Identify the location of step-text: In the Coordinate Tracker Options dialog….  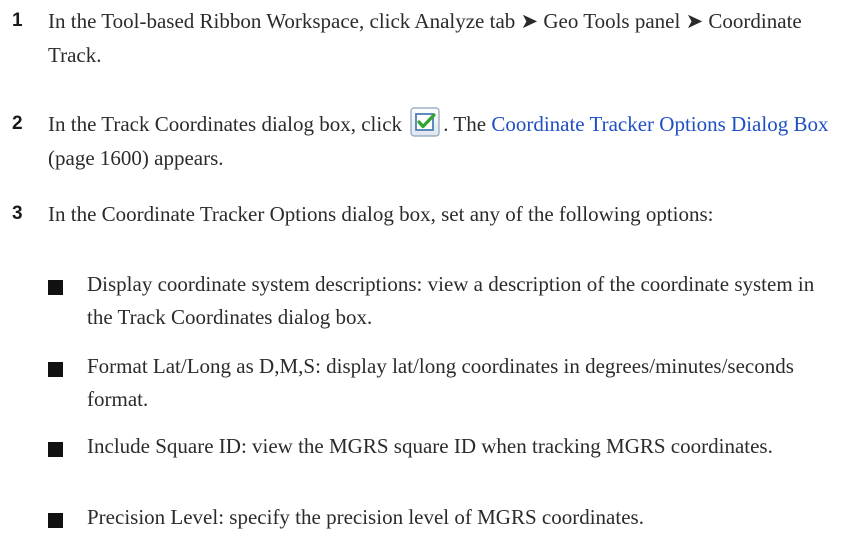
(381, 214).